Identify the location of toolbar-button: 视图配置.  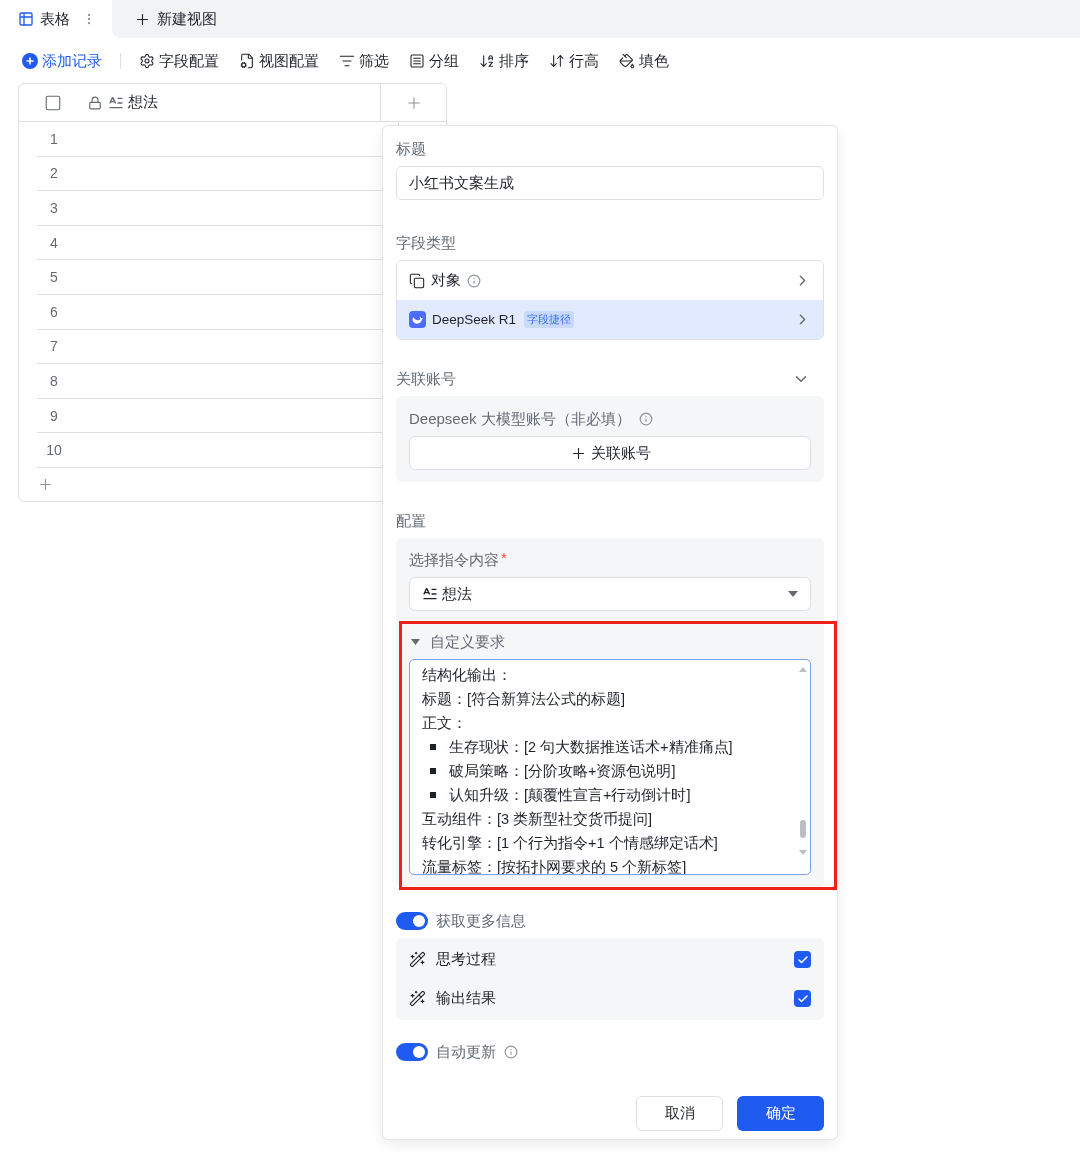
(279, 61).